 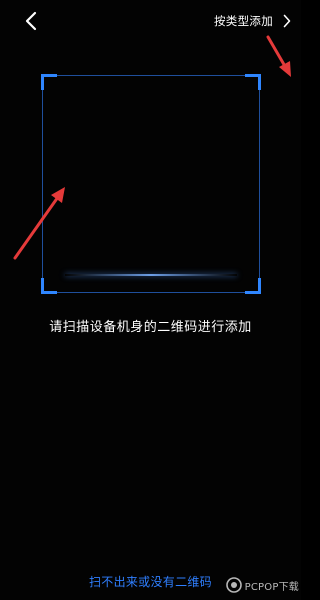 I want to click on chevron-left-icon, so click(x=31, y=21).